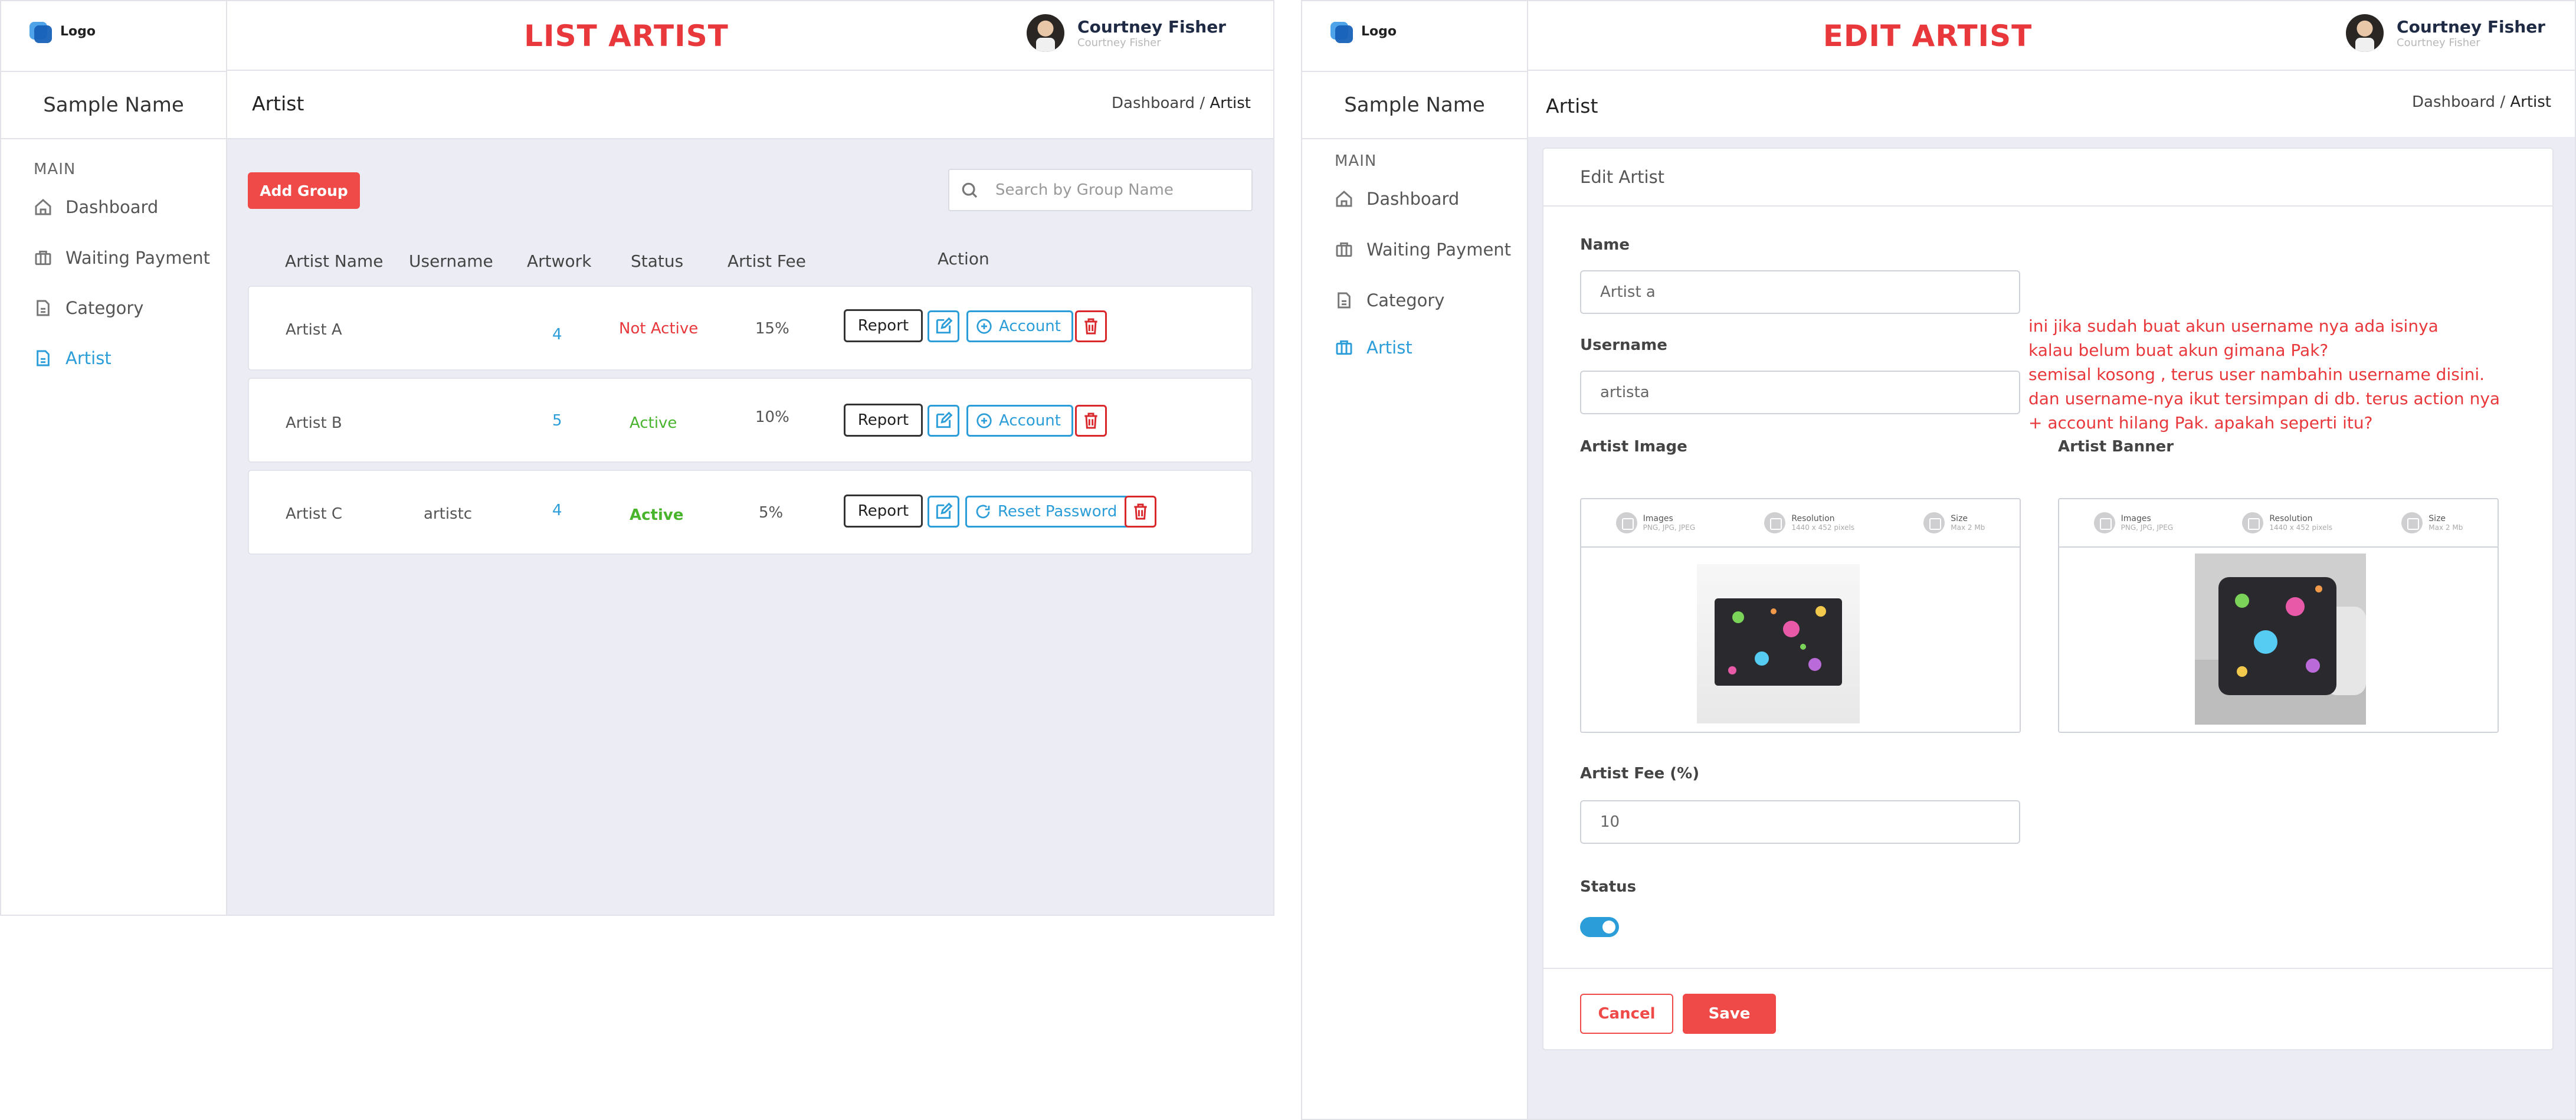 This screenshot has width=2576, height=1120. What do you see at coordinates (1572, 105) in the screenshot?
I see `section-title: Artist` at bounding box center [1572, 105].